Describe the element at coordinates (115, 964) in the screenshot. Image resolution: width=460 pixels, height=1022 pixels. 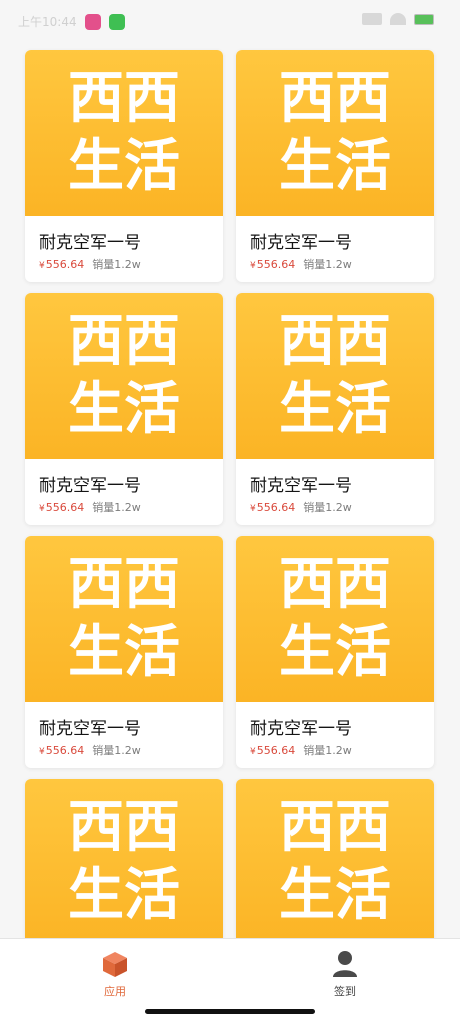
I see `box-icon` at that location.